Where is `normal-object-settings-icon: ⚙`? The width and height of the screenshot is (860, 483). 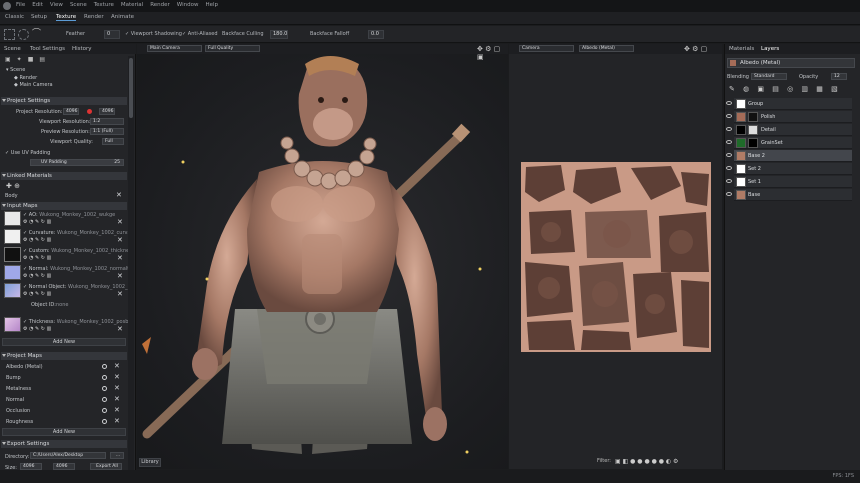 normal-object-settings-icon: ⚙ is located at coordinates (25, 294).